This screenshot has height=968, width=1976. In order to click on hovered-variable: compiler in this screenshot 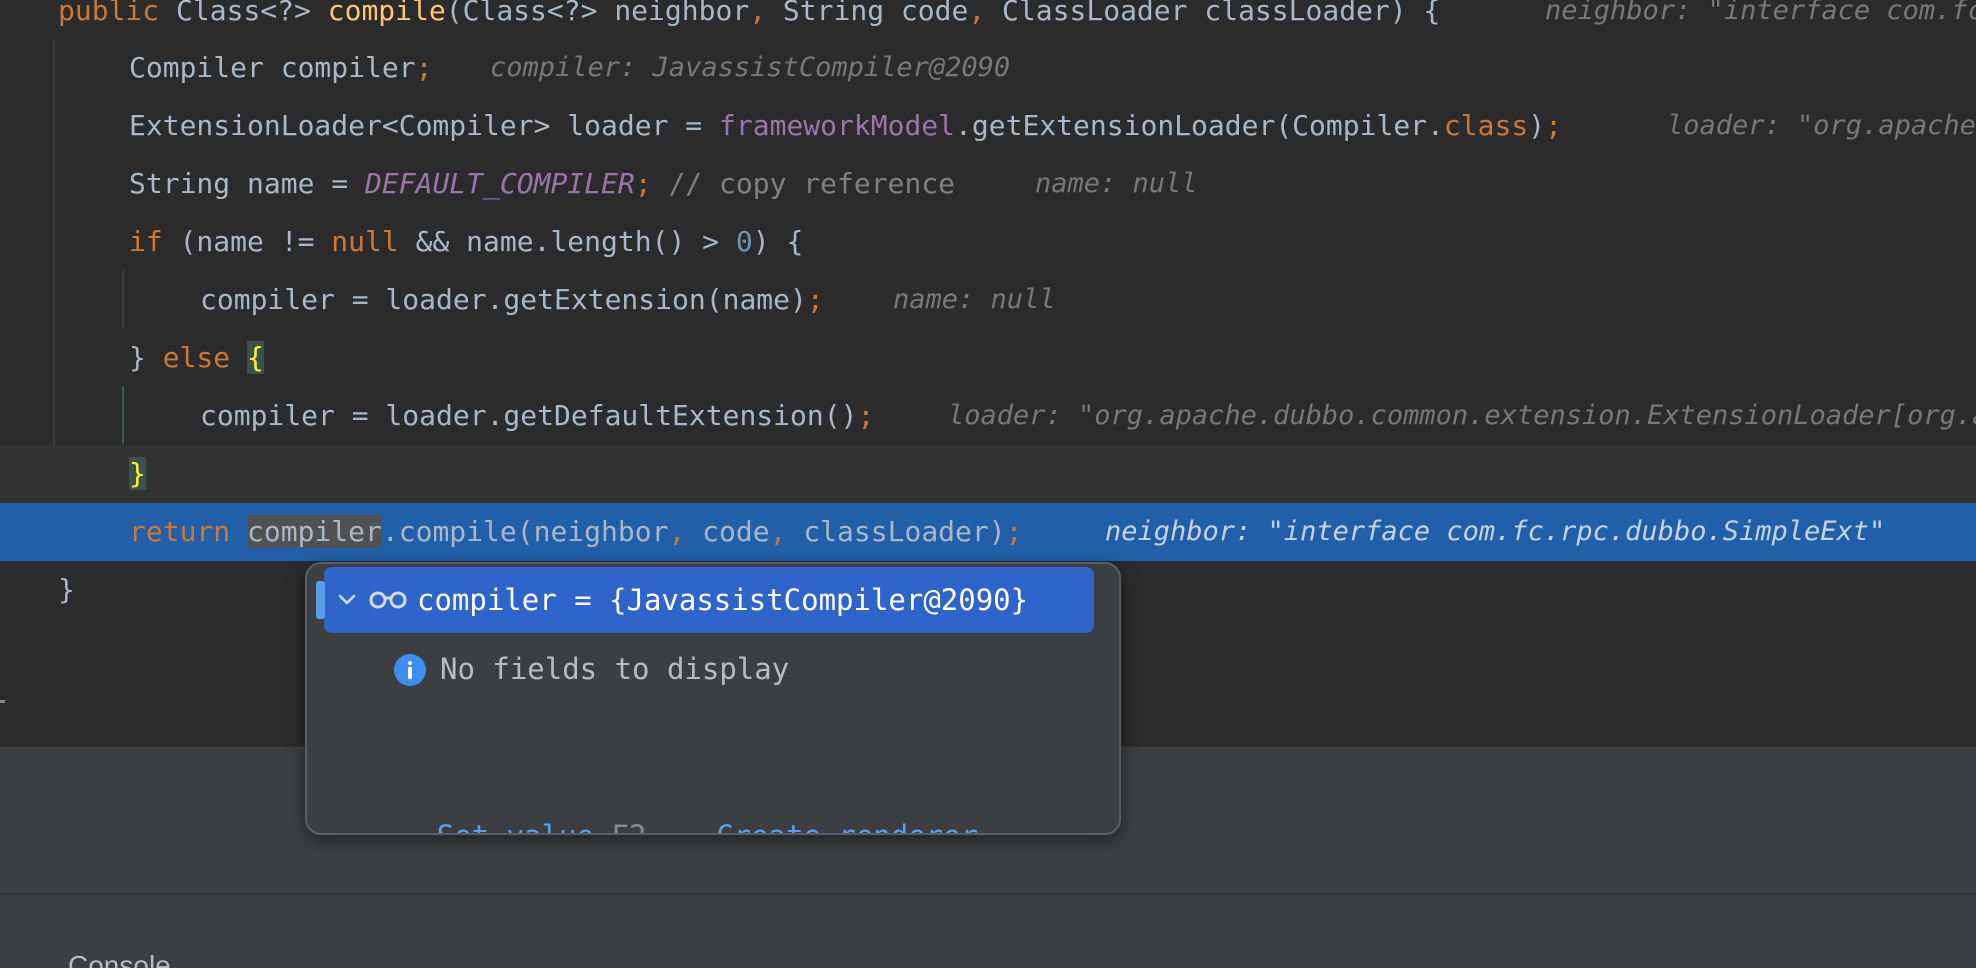, I will do `click(314, 531)`.